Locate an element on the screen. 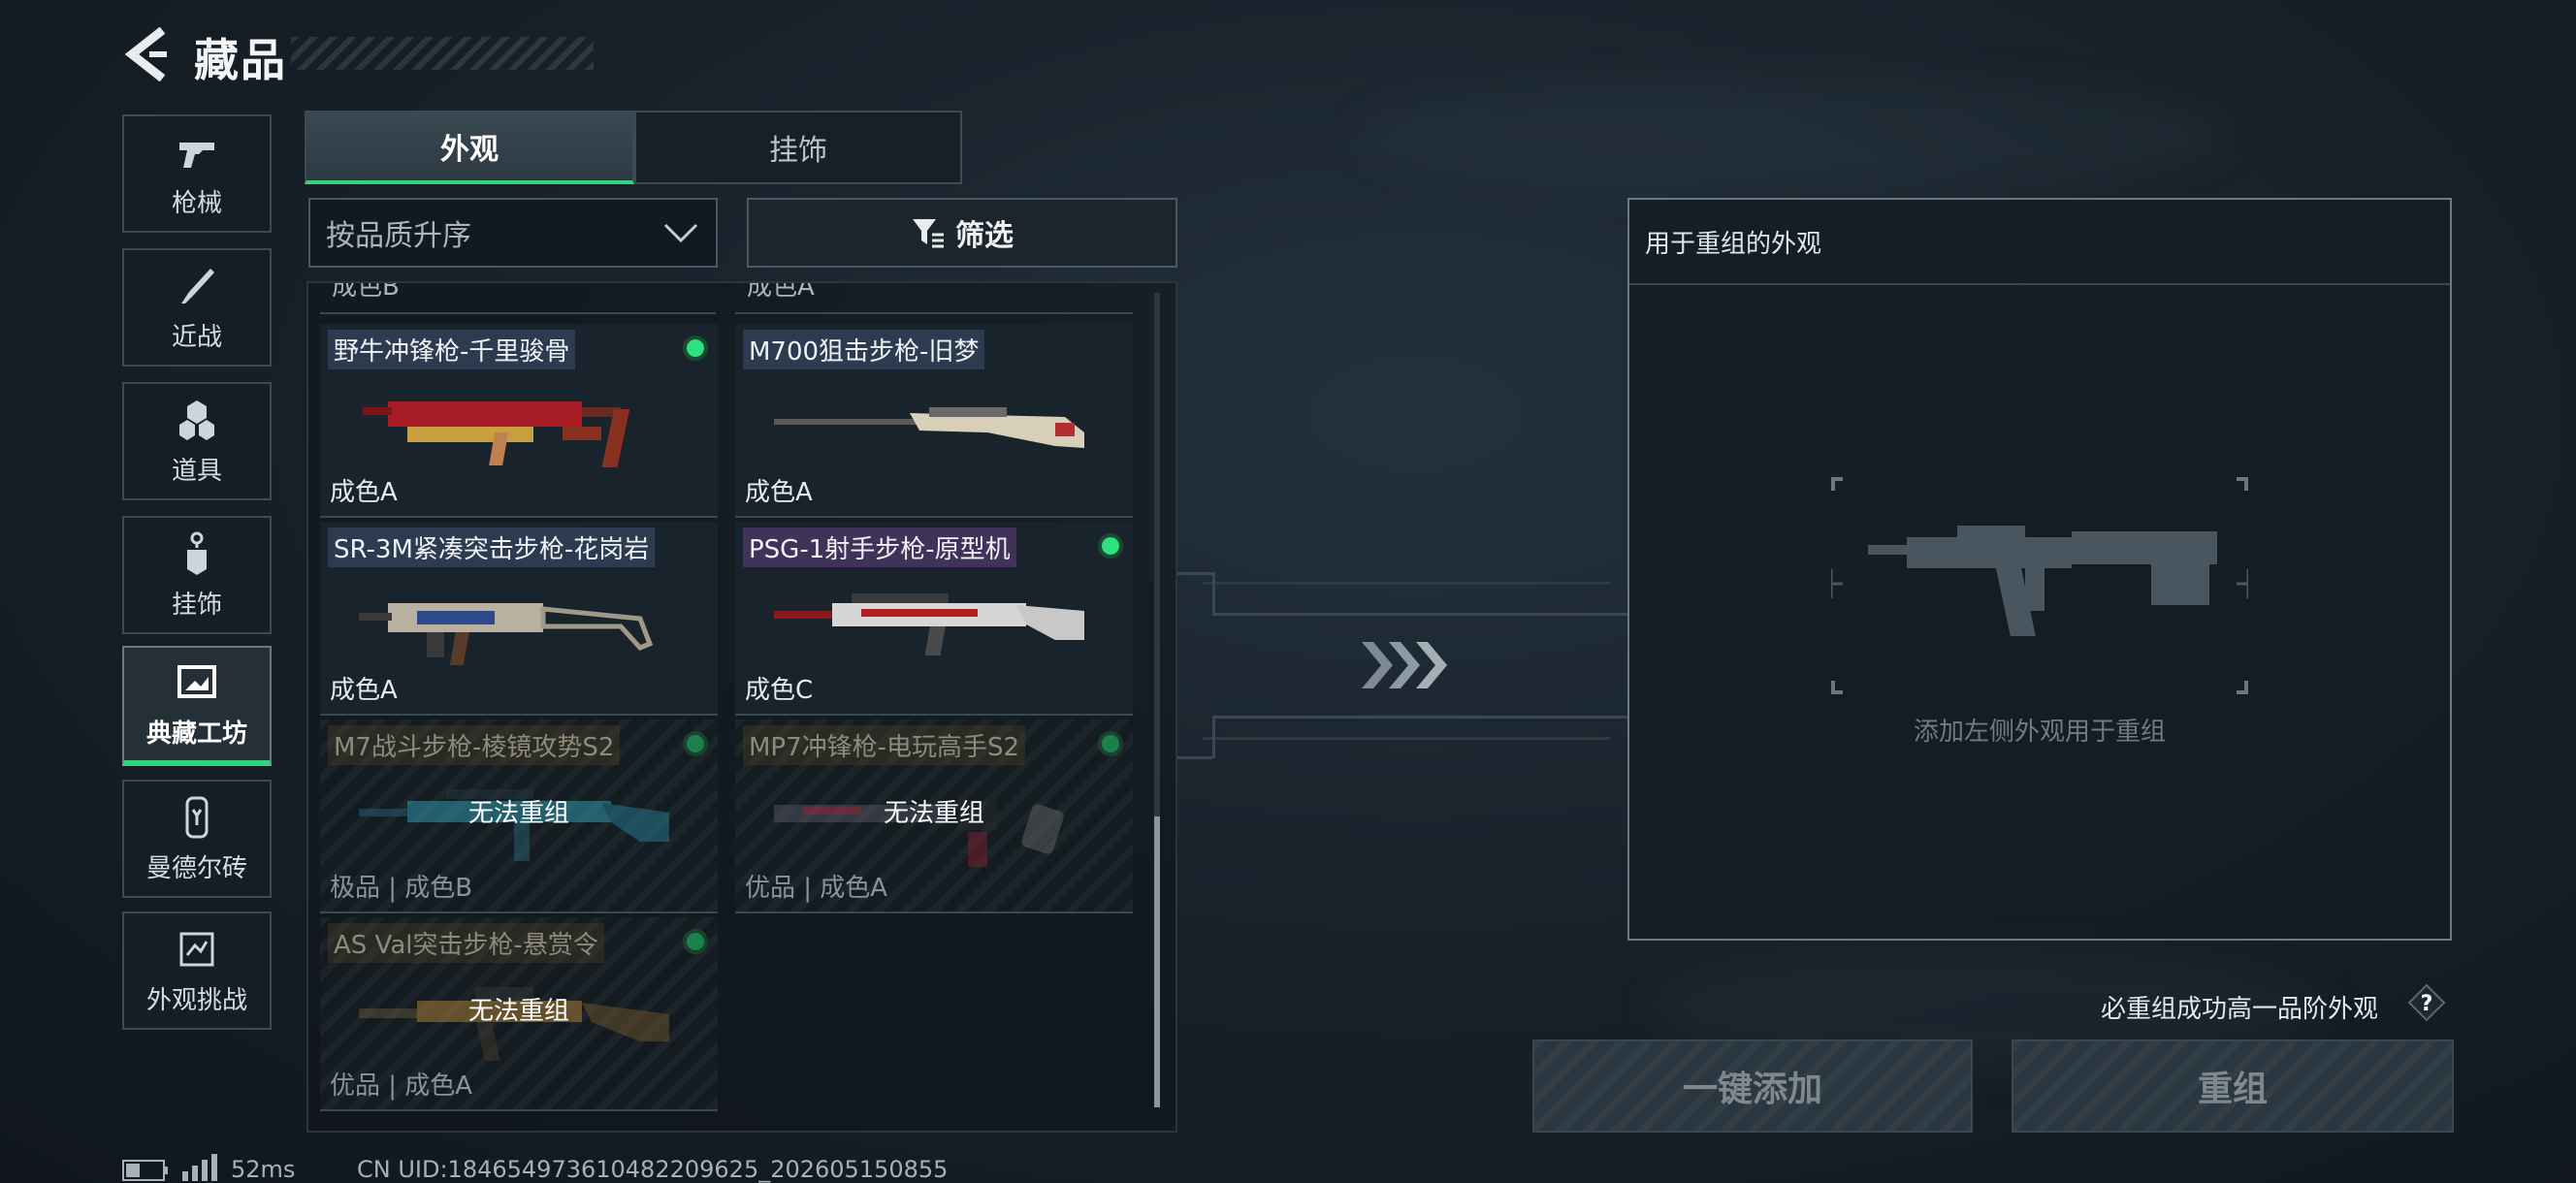  skin-card: M700狙击步枪-旧梦 成色A is located at coordinates (934, 421).